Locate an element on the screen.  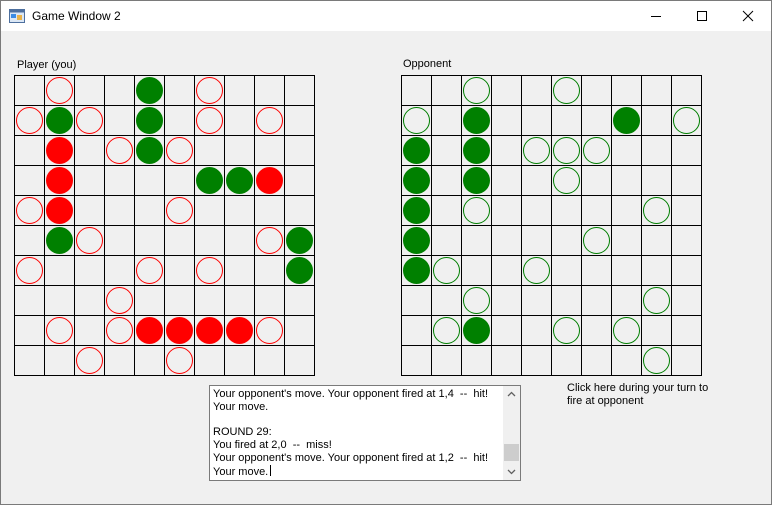
scroll-up-button is located at coordinates (511, 394).